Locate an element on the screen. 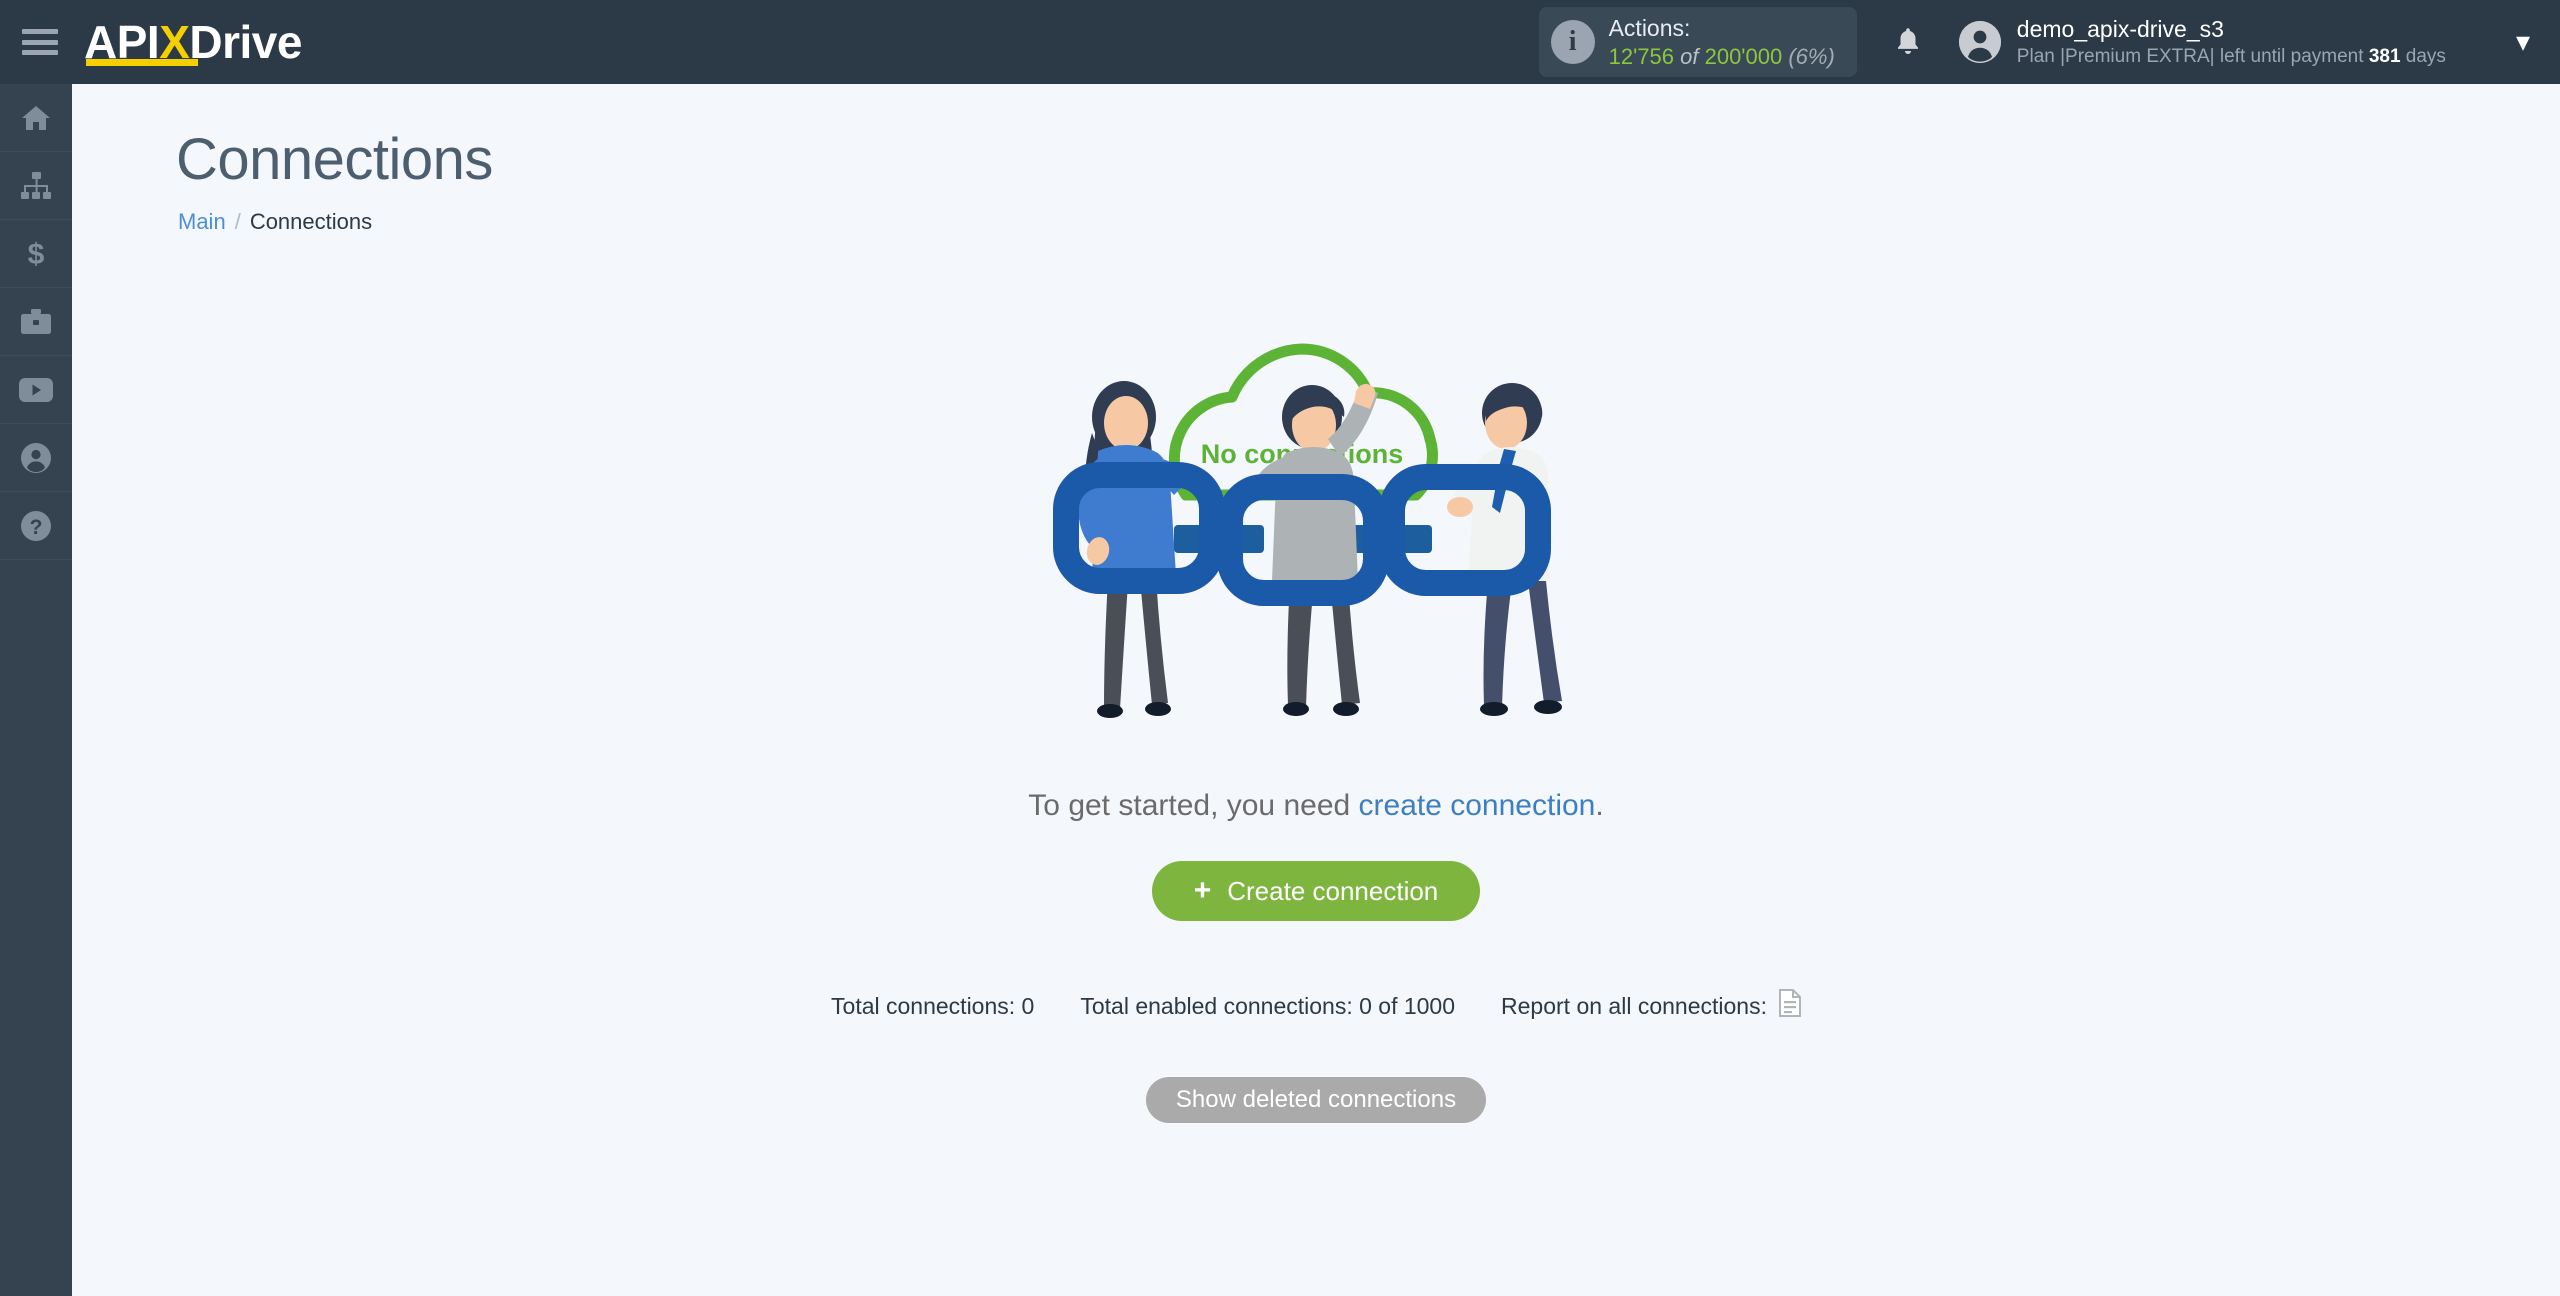 Image resolution: width=2560 pixels, height=1296 pixels. plan-suffix: days is located at coordinates (2423, 56).